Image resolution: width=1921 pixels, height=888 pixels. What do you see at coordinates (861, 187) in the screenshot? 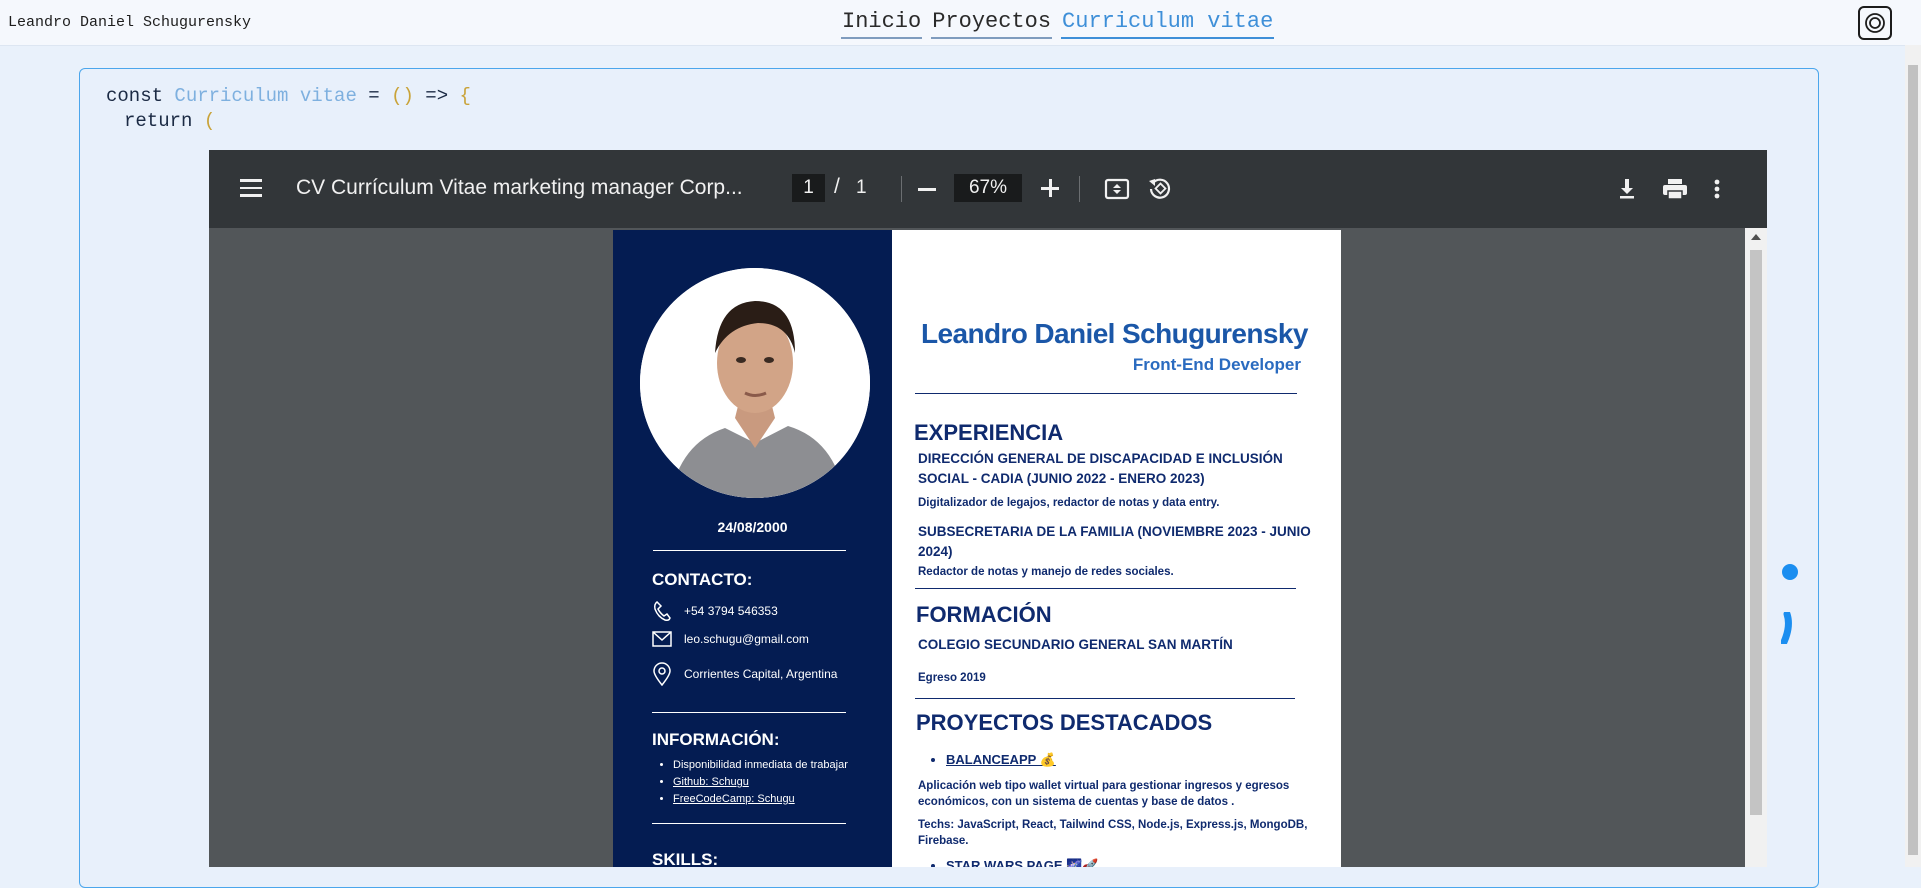
I see `page-total: 1` at bounding box center [861, 187].